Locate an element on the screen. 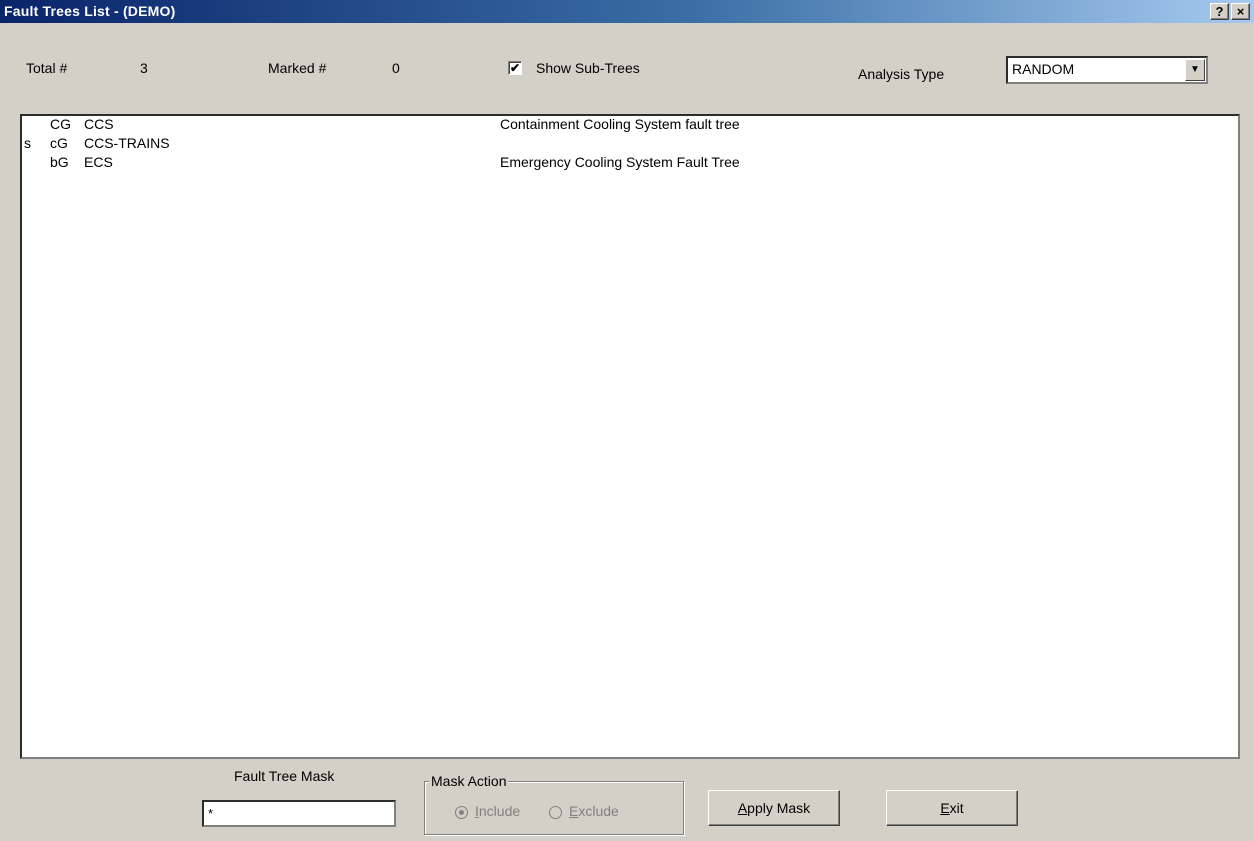 The image size is (1254, 841). include-label: Include is located at coordinates (497, 811).